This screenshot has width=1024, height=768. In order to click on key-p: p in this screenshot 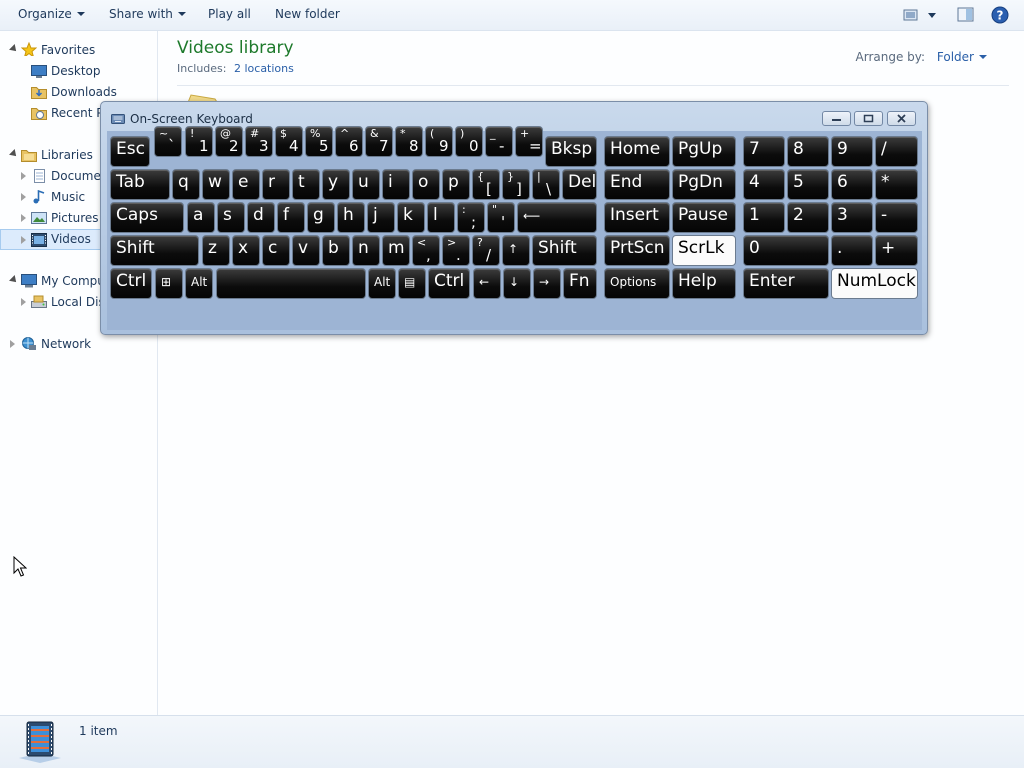, I will do `click(456, 184)`.